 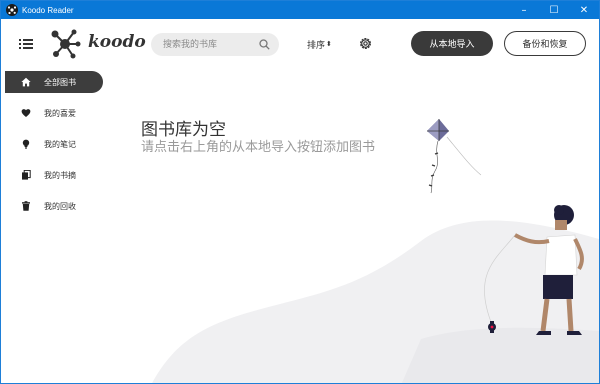 I want to click on sort-button: 排序 ⬍, so click(x=319, y=45).